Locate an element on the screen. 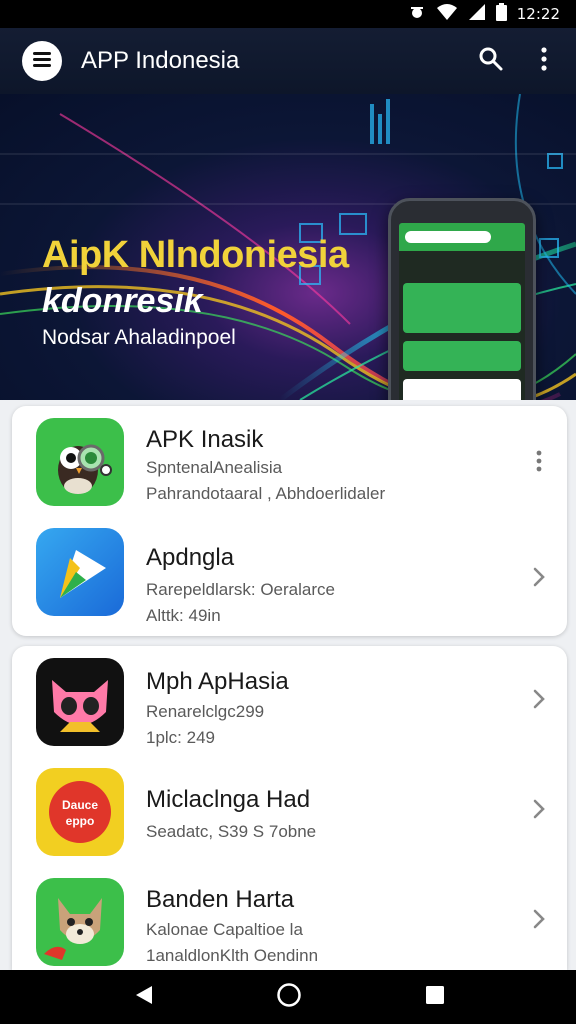 This screenshot has height=1024, width=576. more-options-button is located at coordinates (544, 61).